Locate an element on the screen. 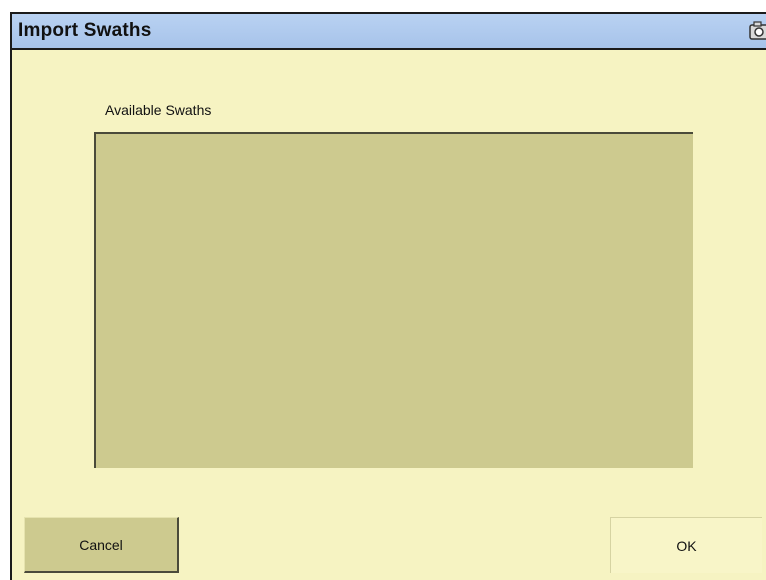 The width and height of the screenshot is (766, 580). title-bar: Import Swaths is located at coordinates (389, 32).